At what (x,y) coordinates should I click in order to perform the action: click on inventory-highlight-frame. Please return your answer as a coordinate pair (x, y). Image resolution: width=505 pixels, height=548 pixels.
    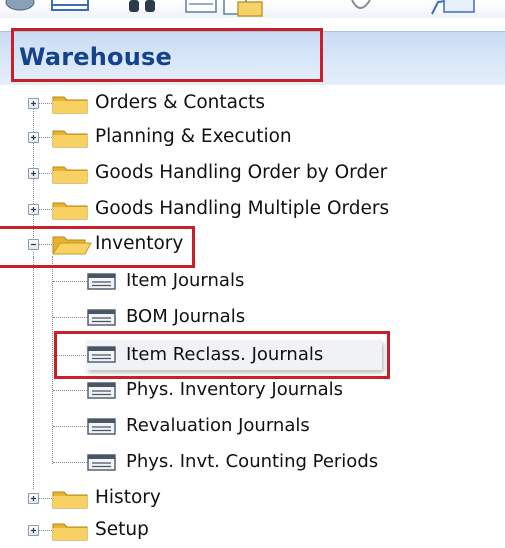
    Looking at the image, I should click on (97, 247).